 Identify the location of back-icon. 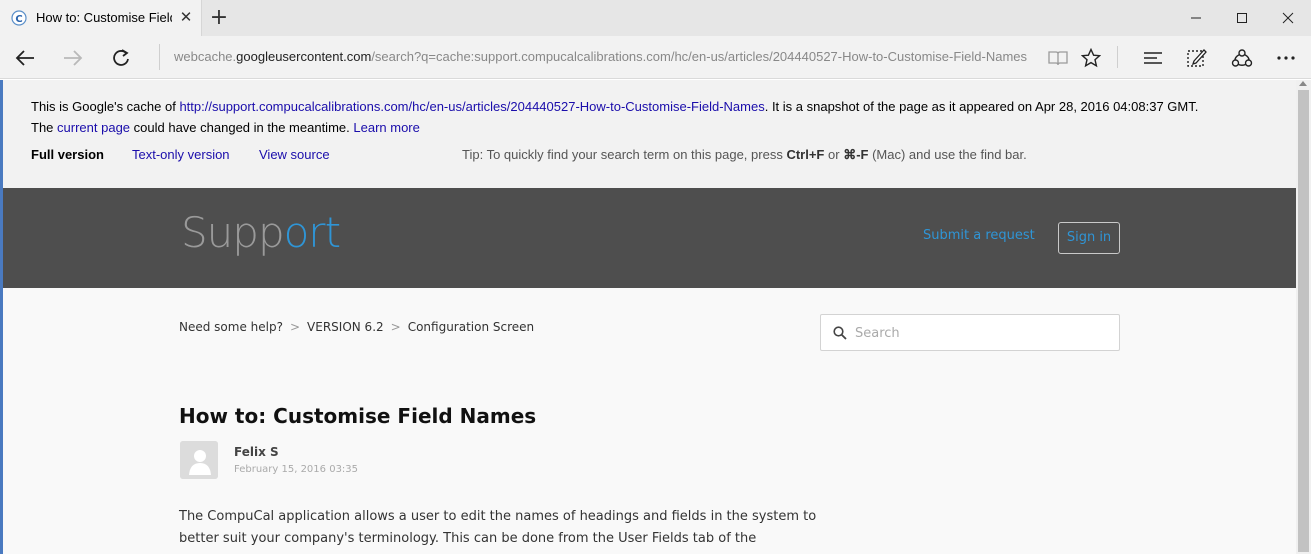
(25, 58).